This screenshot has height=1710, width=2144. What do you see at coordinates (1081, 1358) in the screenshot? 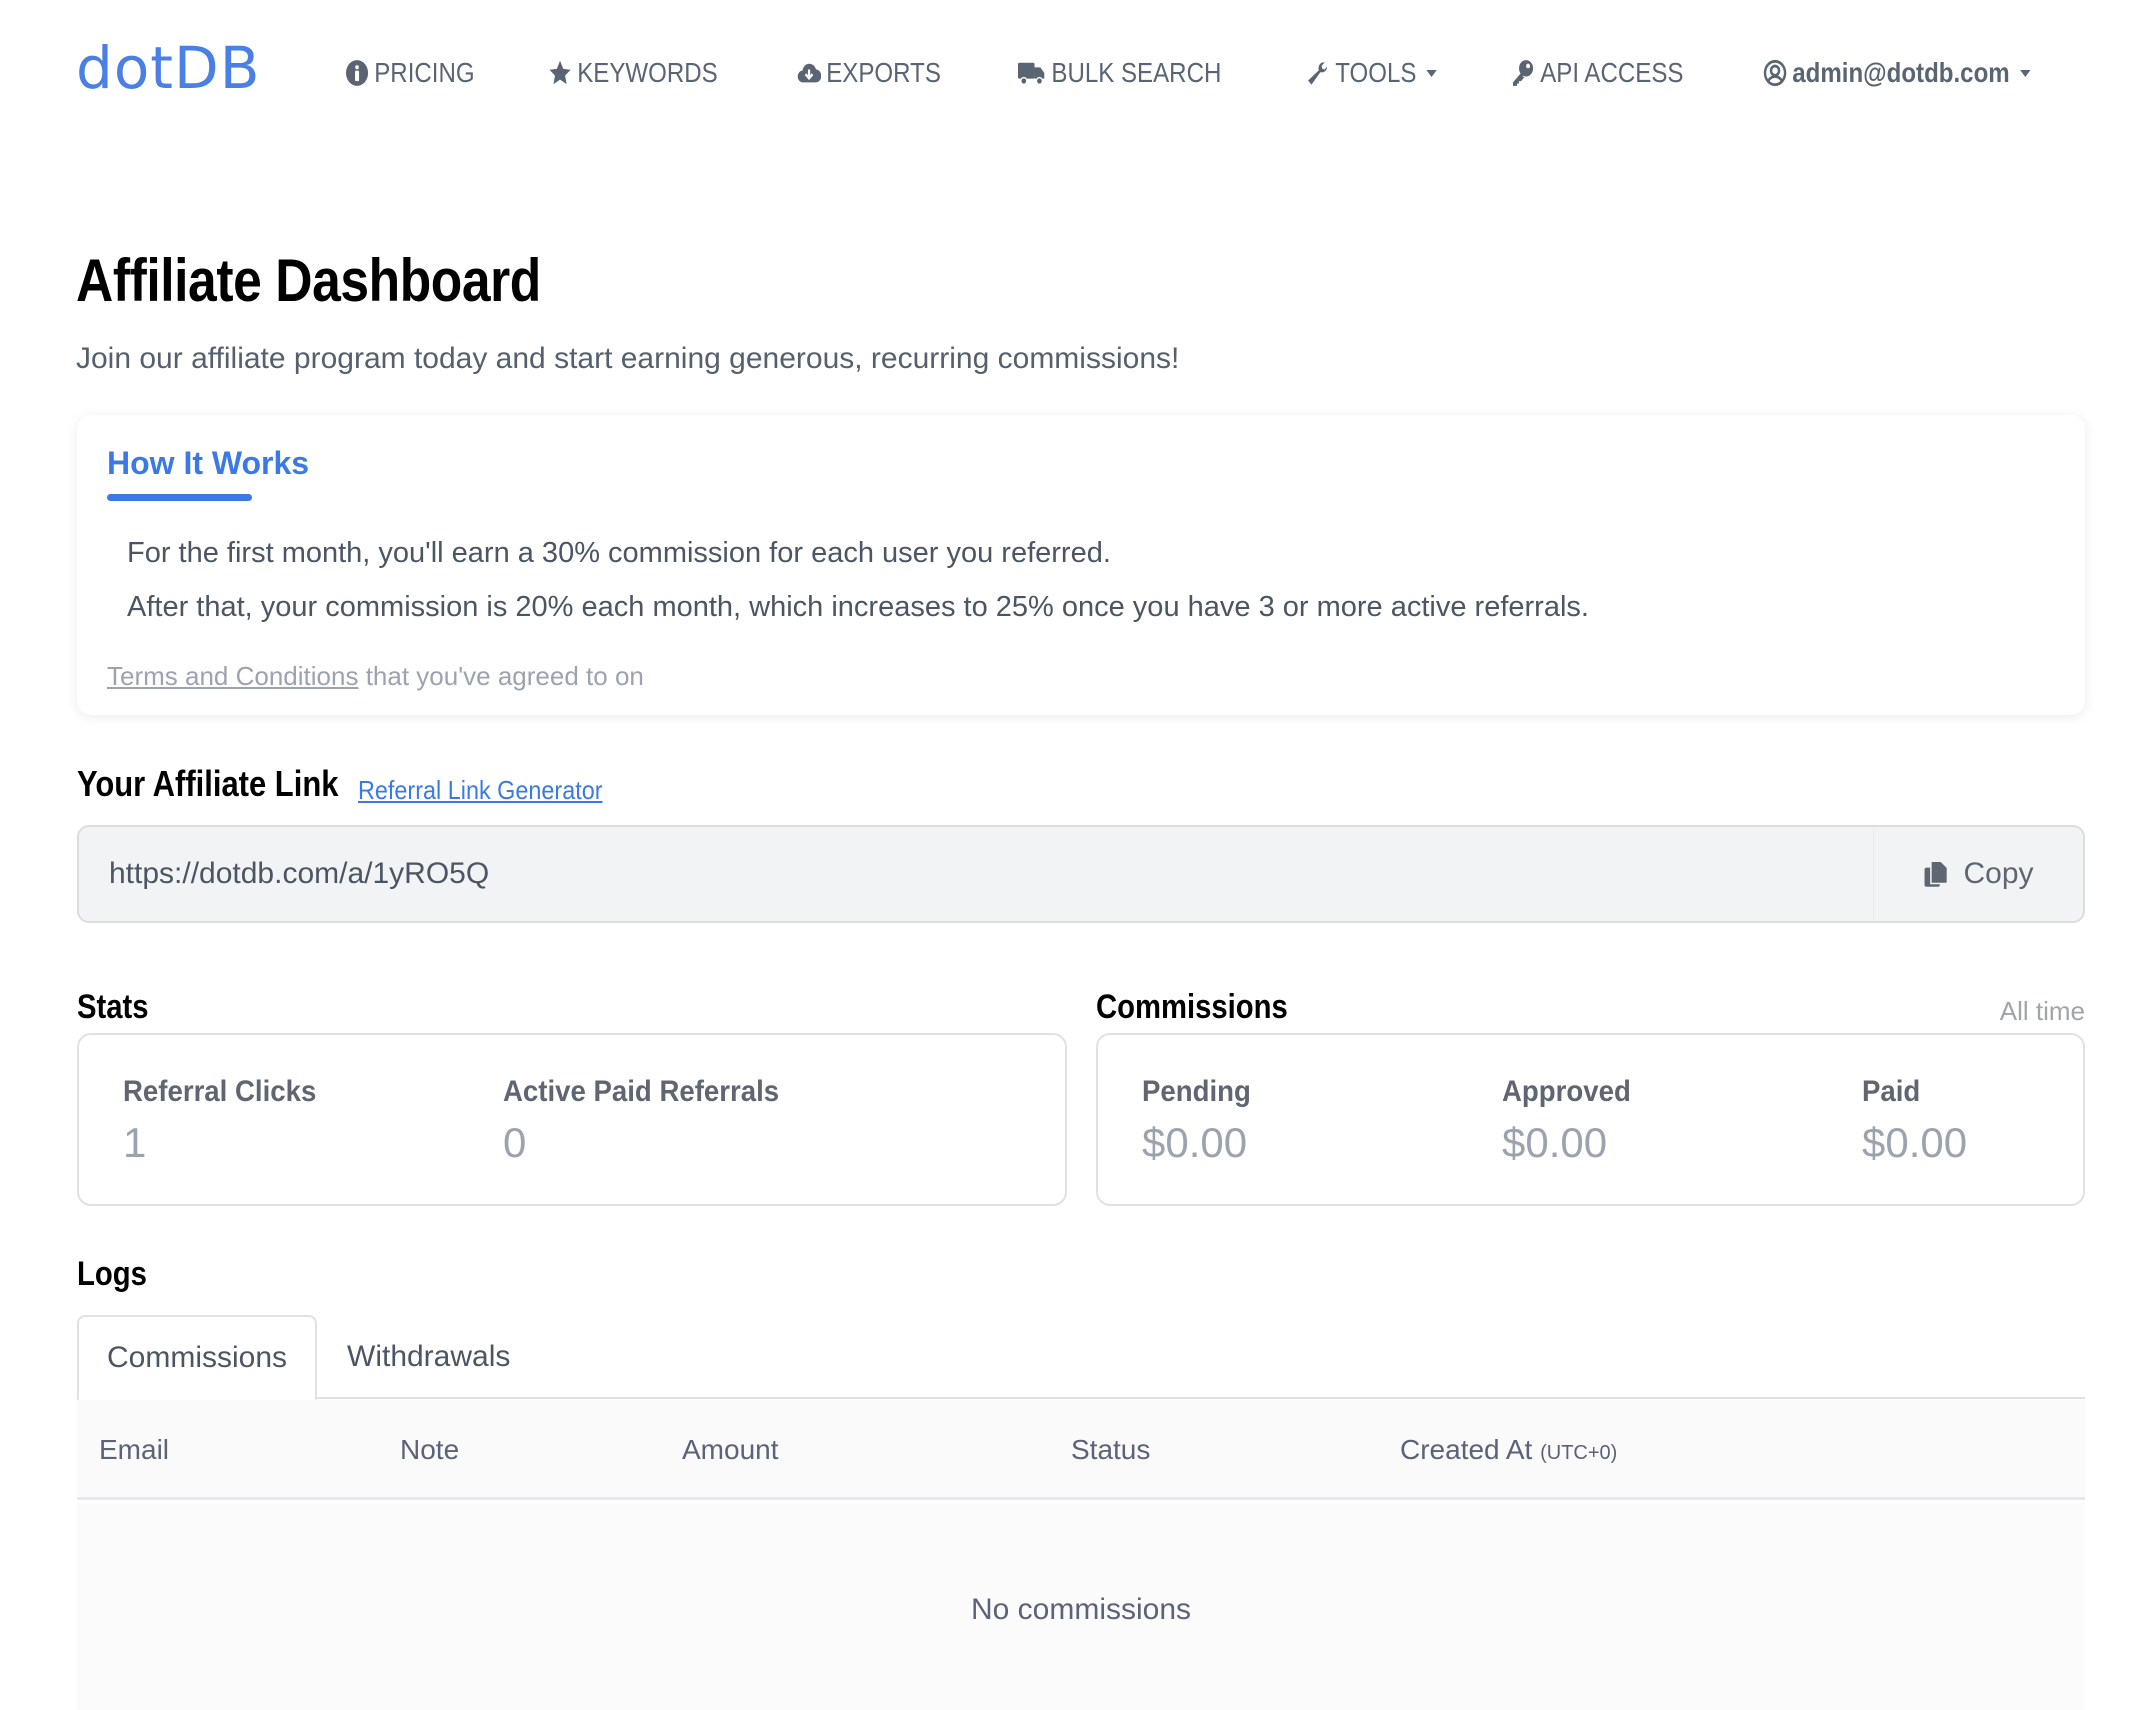
I see `logs-tabs: Commissions Withdrawals` at bounding box center [1081, 1358].